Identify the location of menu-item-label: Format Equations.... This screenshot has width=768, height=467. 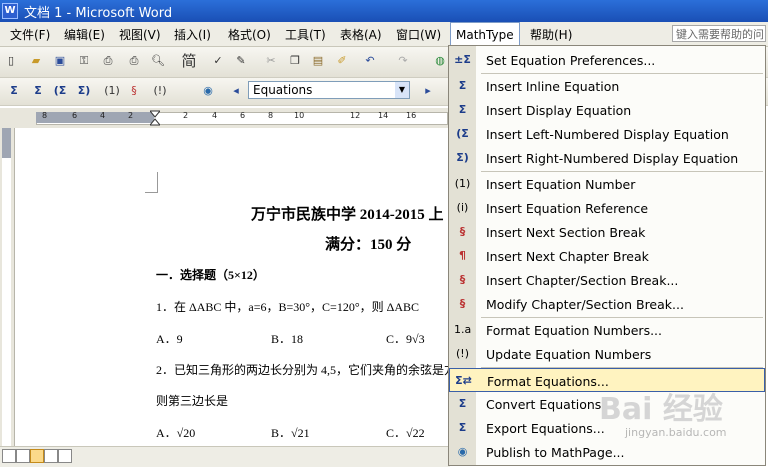
(548, 381).